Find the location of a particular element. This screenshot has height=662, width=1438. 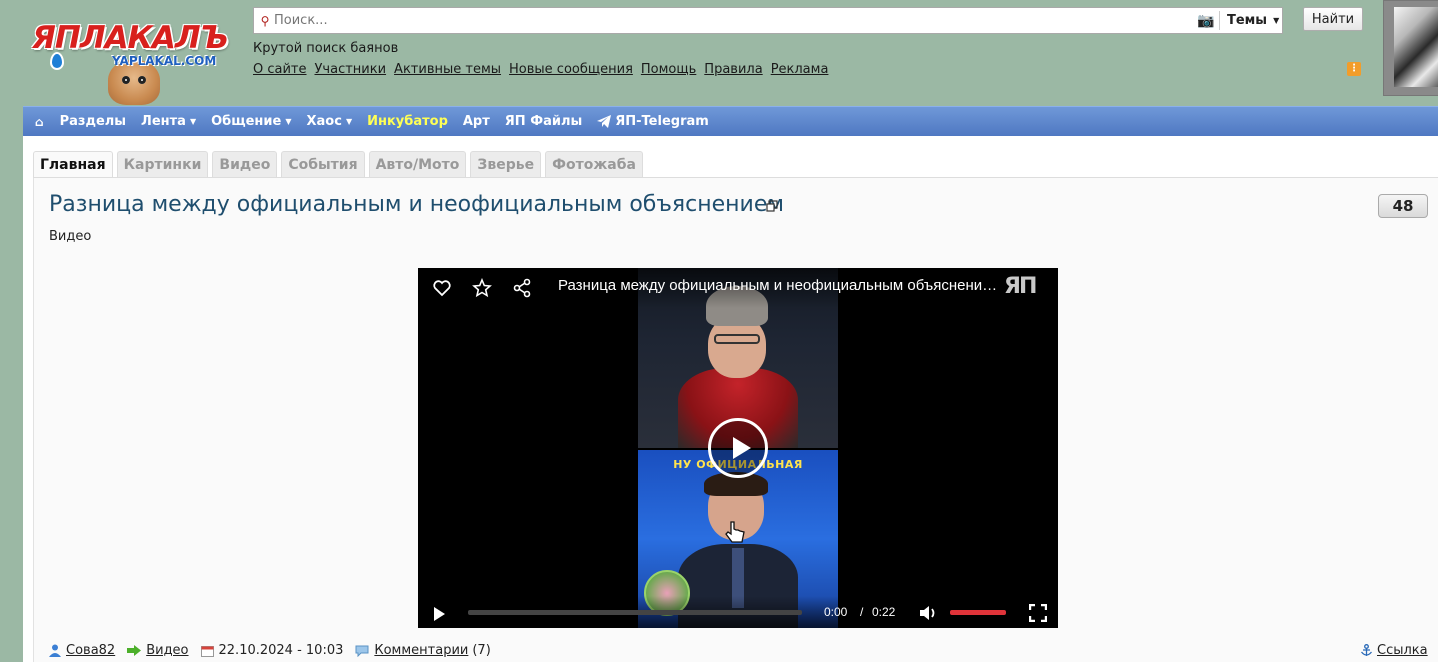

user-avatar is located at coordinates (1410, 48).